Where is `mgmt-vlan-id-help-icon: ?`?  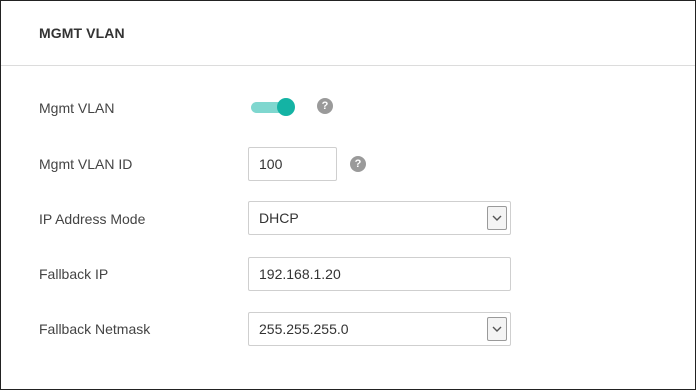 mgmt-vlan-id-help-icon: ? is located at coordinates (358, 164).